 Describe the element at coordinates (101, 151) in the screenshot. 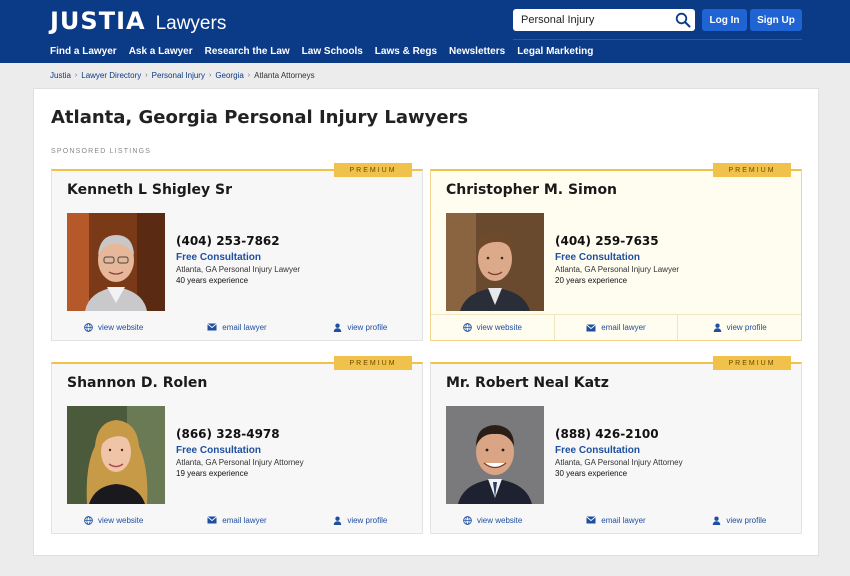

I see `sponsored-listings-label: SPONSORED LISTINGS` at that location.